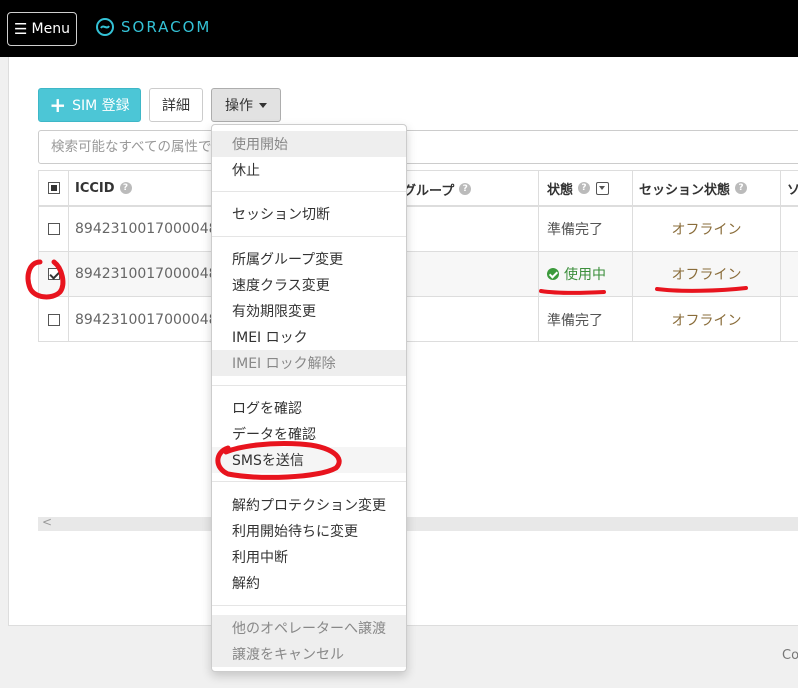 This screenshot has width=798, height=688. What do you see at coordinates (95, 188) in the screenshot?
I see `iccid-header-label: ICCID` at bounding box center [95, 188].